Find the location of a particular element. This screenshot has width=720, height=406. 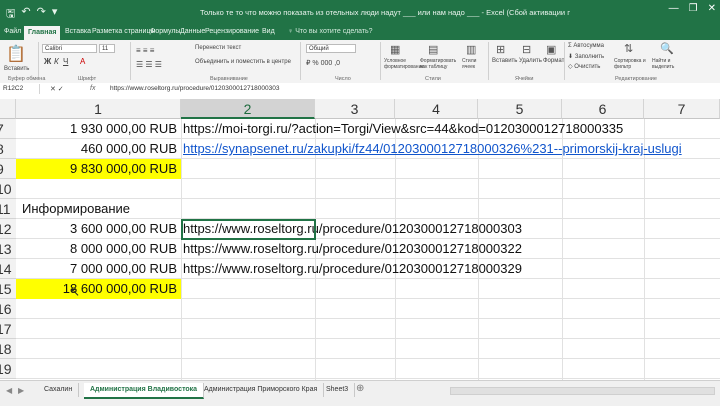

conditional-format-icon: ▦ is located at coordinates (395, 49).